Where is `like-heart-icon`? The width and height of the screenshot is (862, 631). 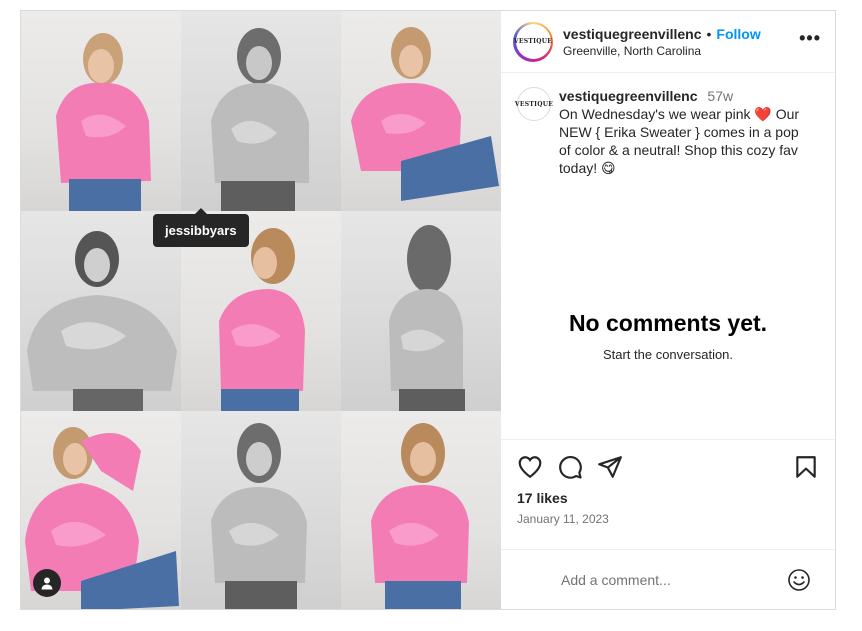 like-heart-icon is located at coordinates (530, 467).